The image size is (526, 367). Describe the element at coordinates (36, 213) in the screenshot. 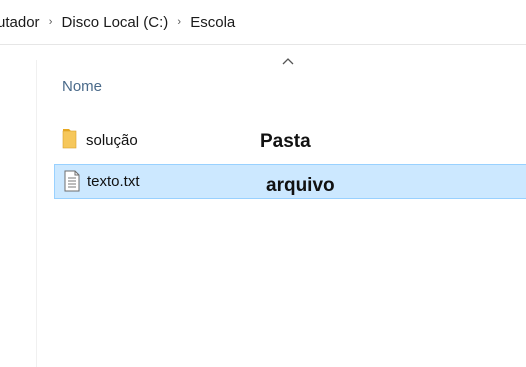

I see `pane-divider` at that location.